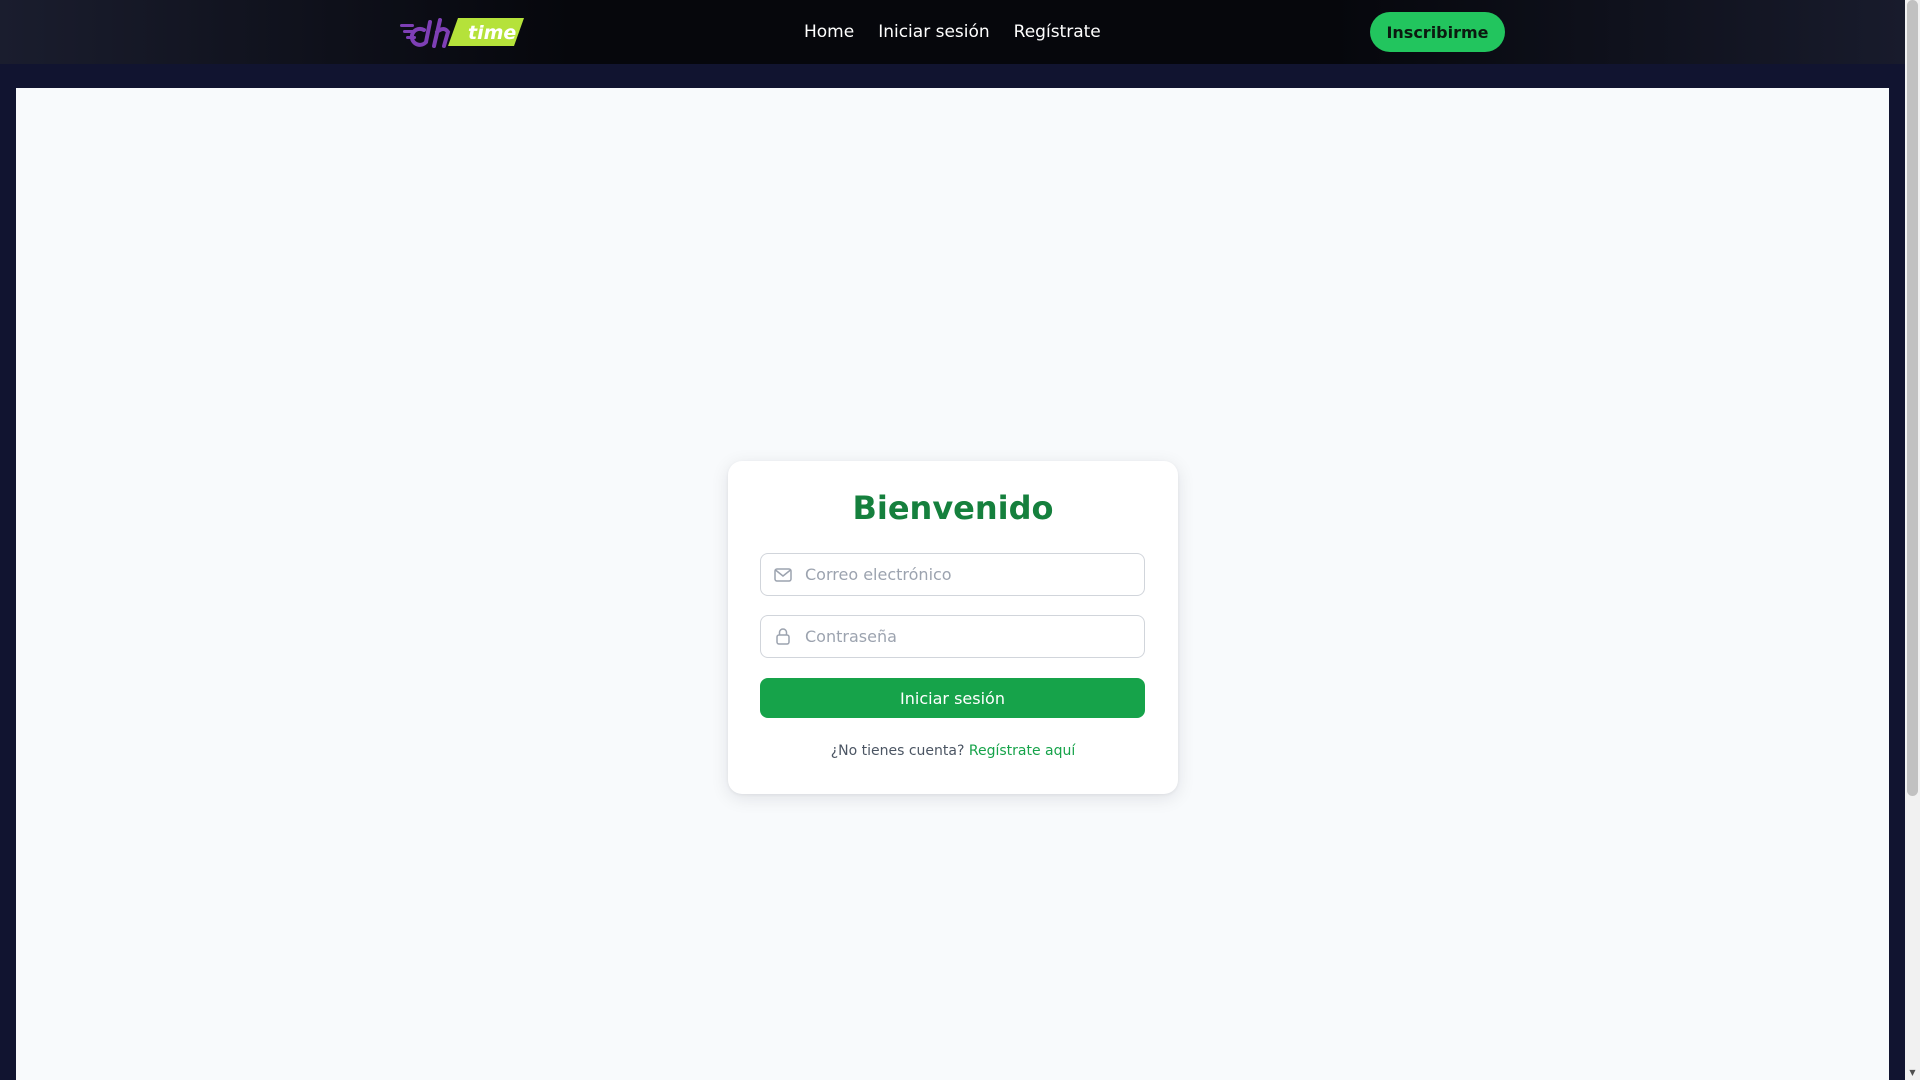  I want to click on signup-prompt: ¿No tienes cuenta?, so click(897, 751).